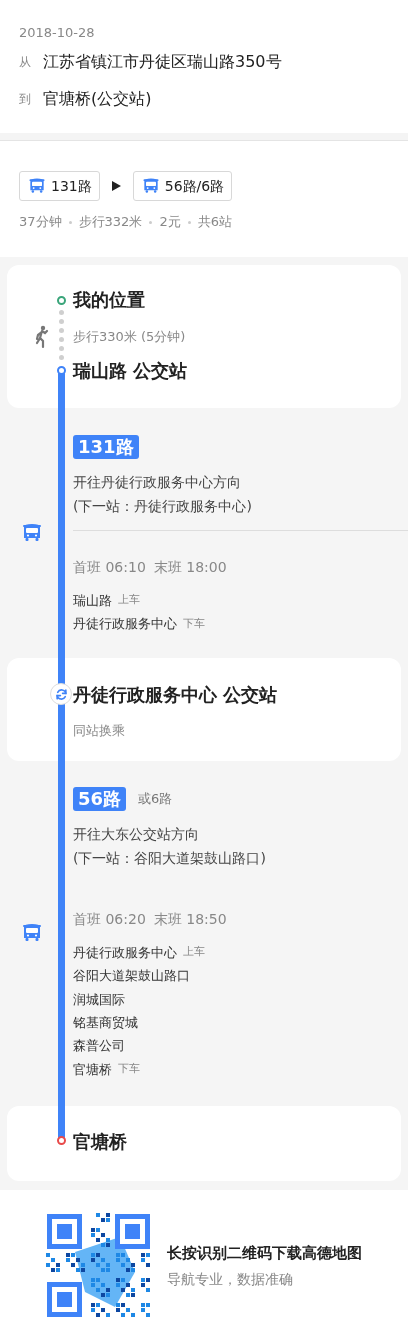 The height and width of the screenshot is (1344, 408). I want to click on schedule-time: 末班 18:50, so click(190, 919).